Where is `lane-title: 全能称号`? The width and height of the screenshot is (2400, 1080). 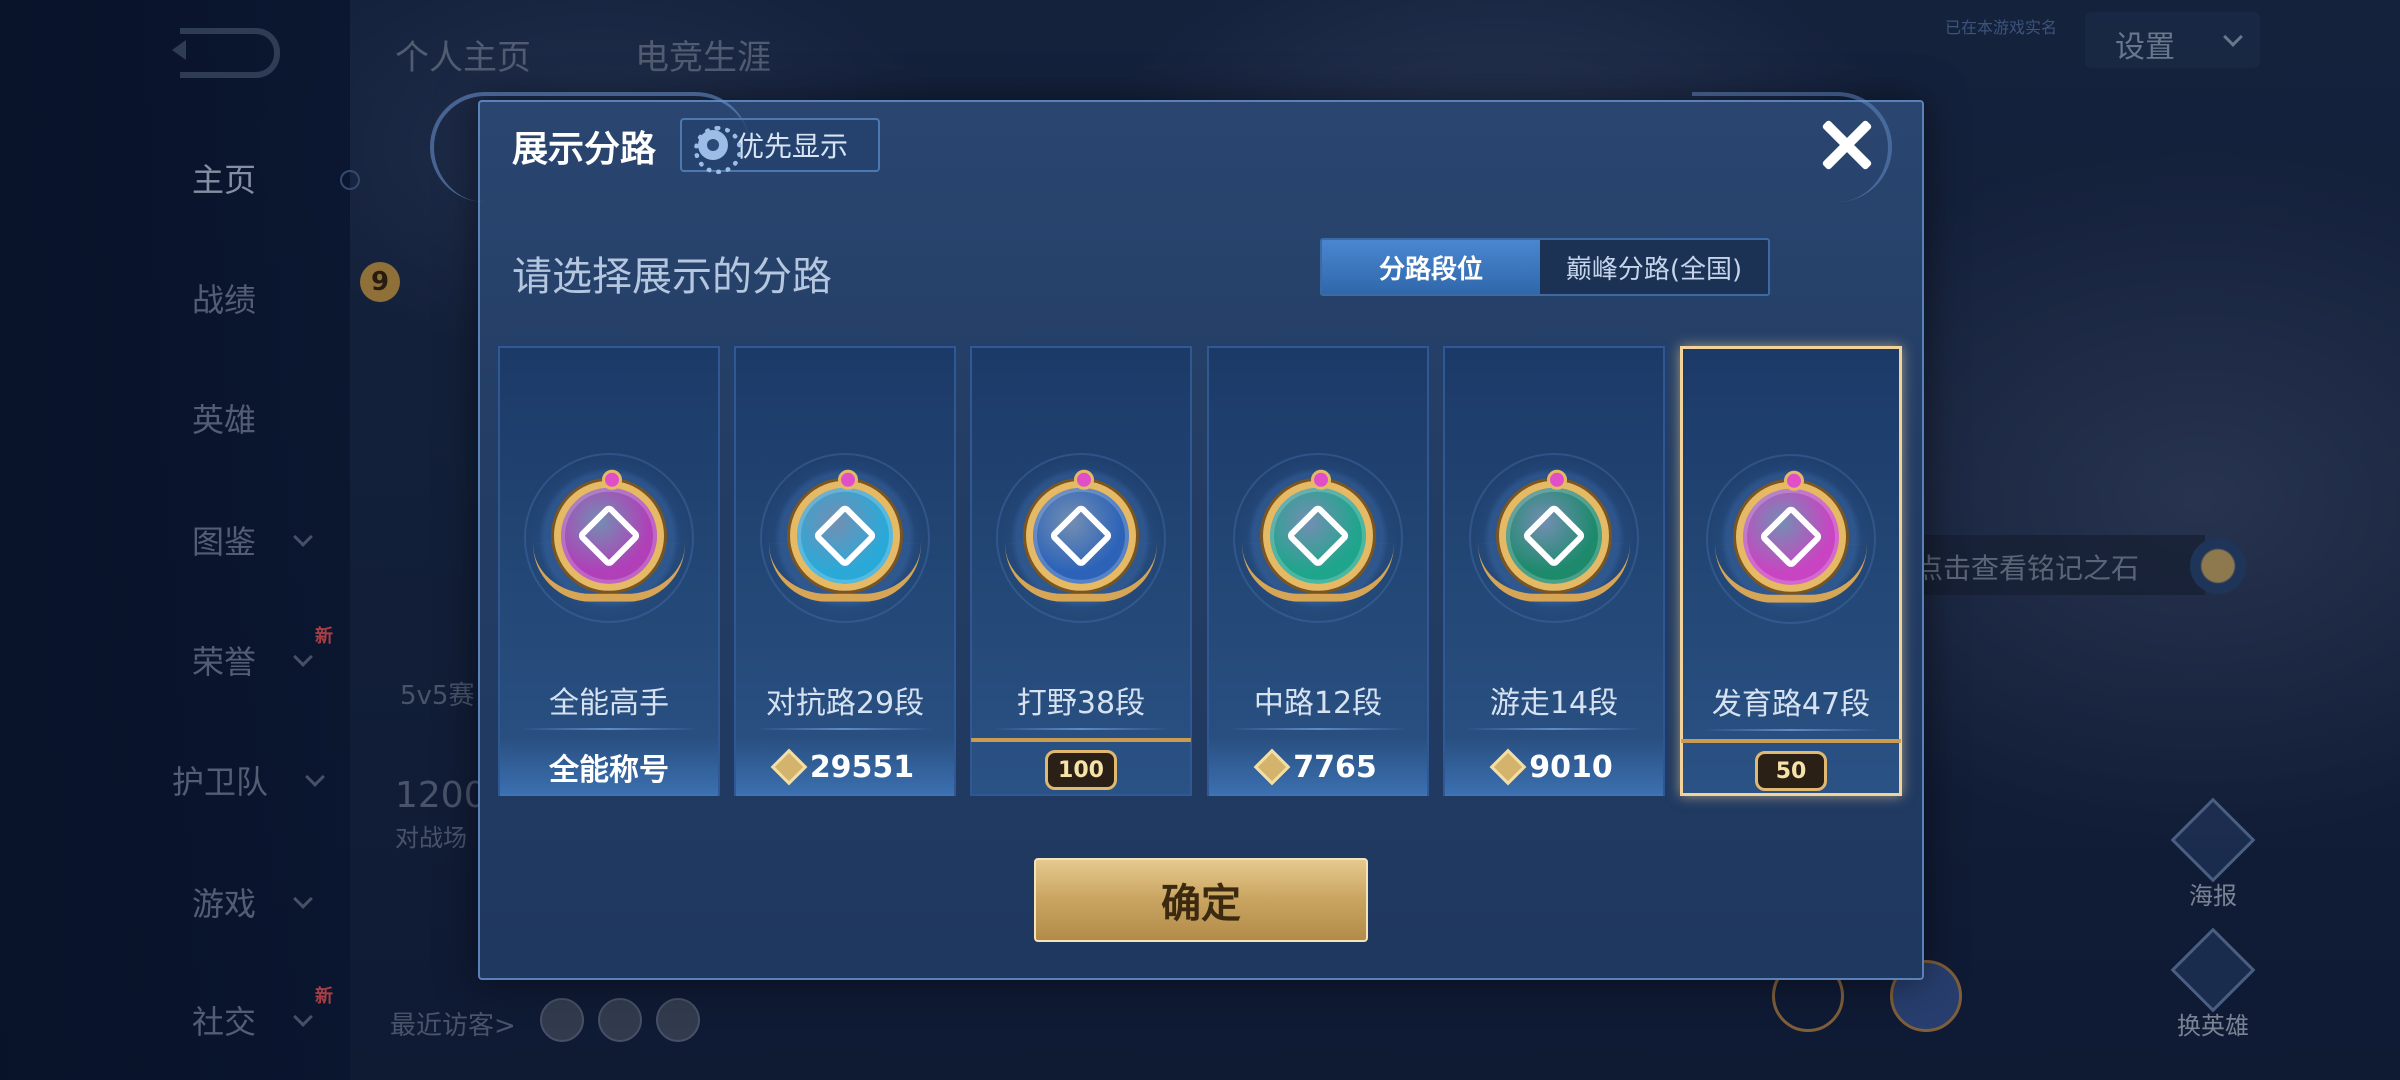
lane-title: 全能称号 is located at coordinates (609, 770).